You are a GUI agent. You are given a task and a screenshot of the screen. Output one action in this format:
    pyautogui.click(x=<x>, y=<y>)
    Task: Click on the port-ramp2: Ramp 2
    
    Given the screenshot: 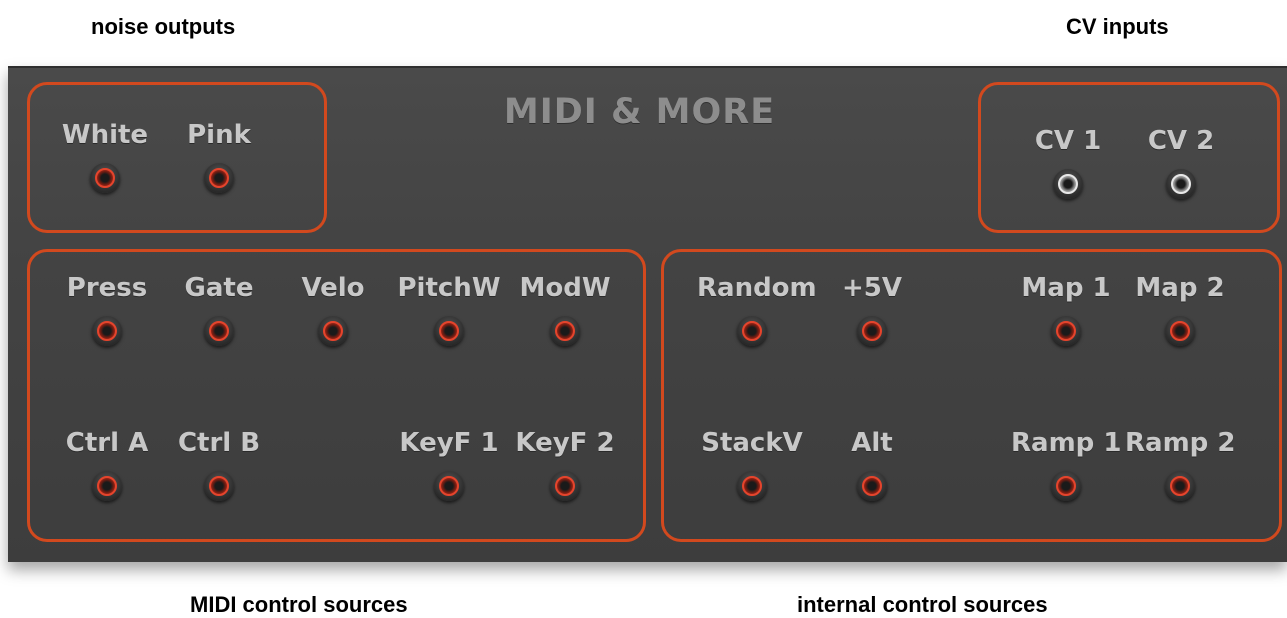 What is the action you would take?
    pyautogui.click(x=1180, y=478)
    